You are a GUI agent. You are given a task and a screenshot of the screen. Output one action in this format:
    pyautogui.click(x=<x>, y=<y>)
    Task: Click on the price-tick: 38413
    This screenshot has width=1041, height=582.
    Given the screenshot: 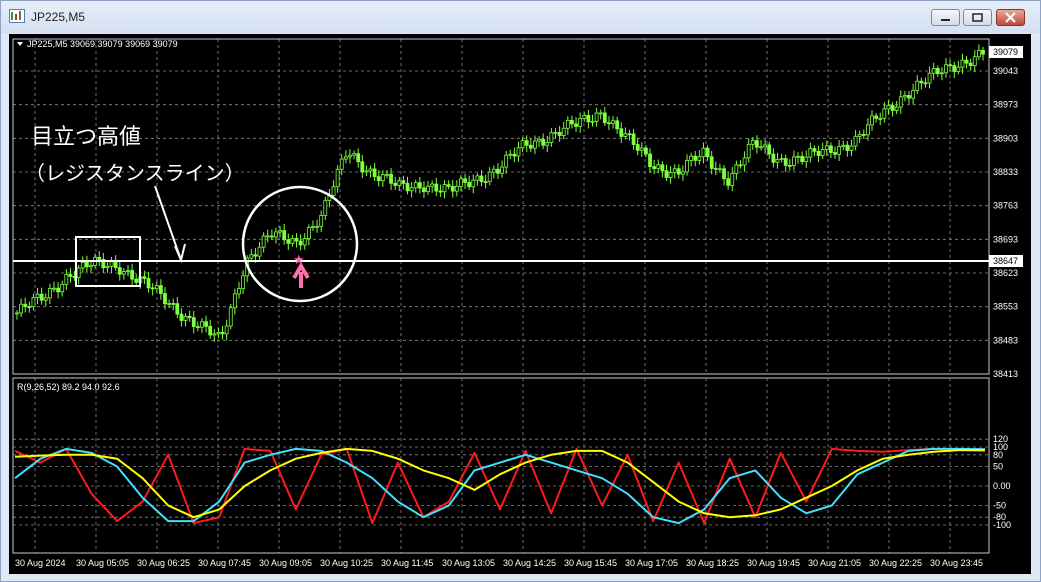 What is the action you would take?
    pyautogui.click(x=1005, y=374)
    